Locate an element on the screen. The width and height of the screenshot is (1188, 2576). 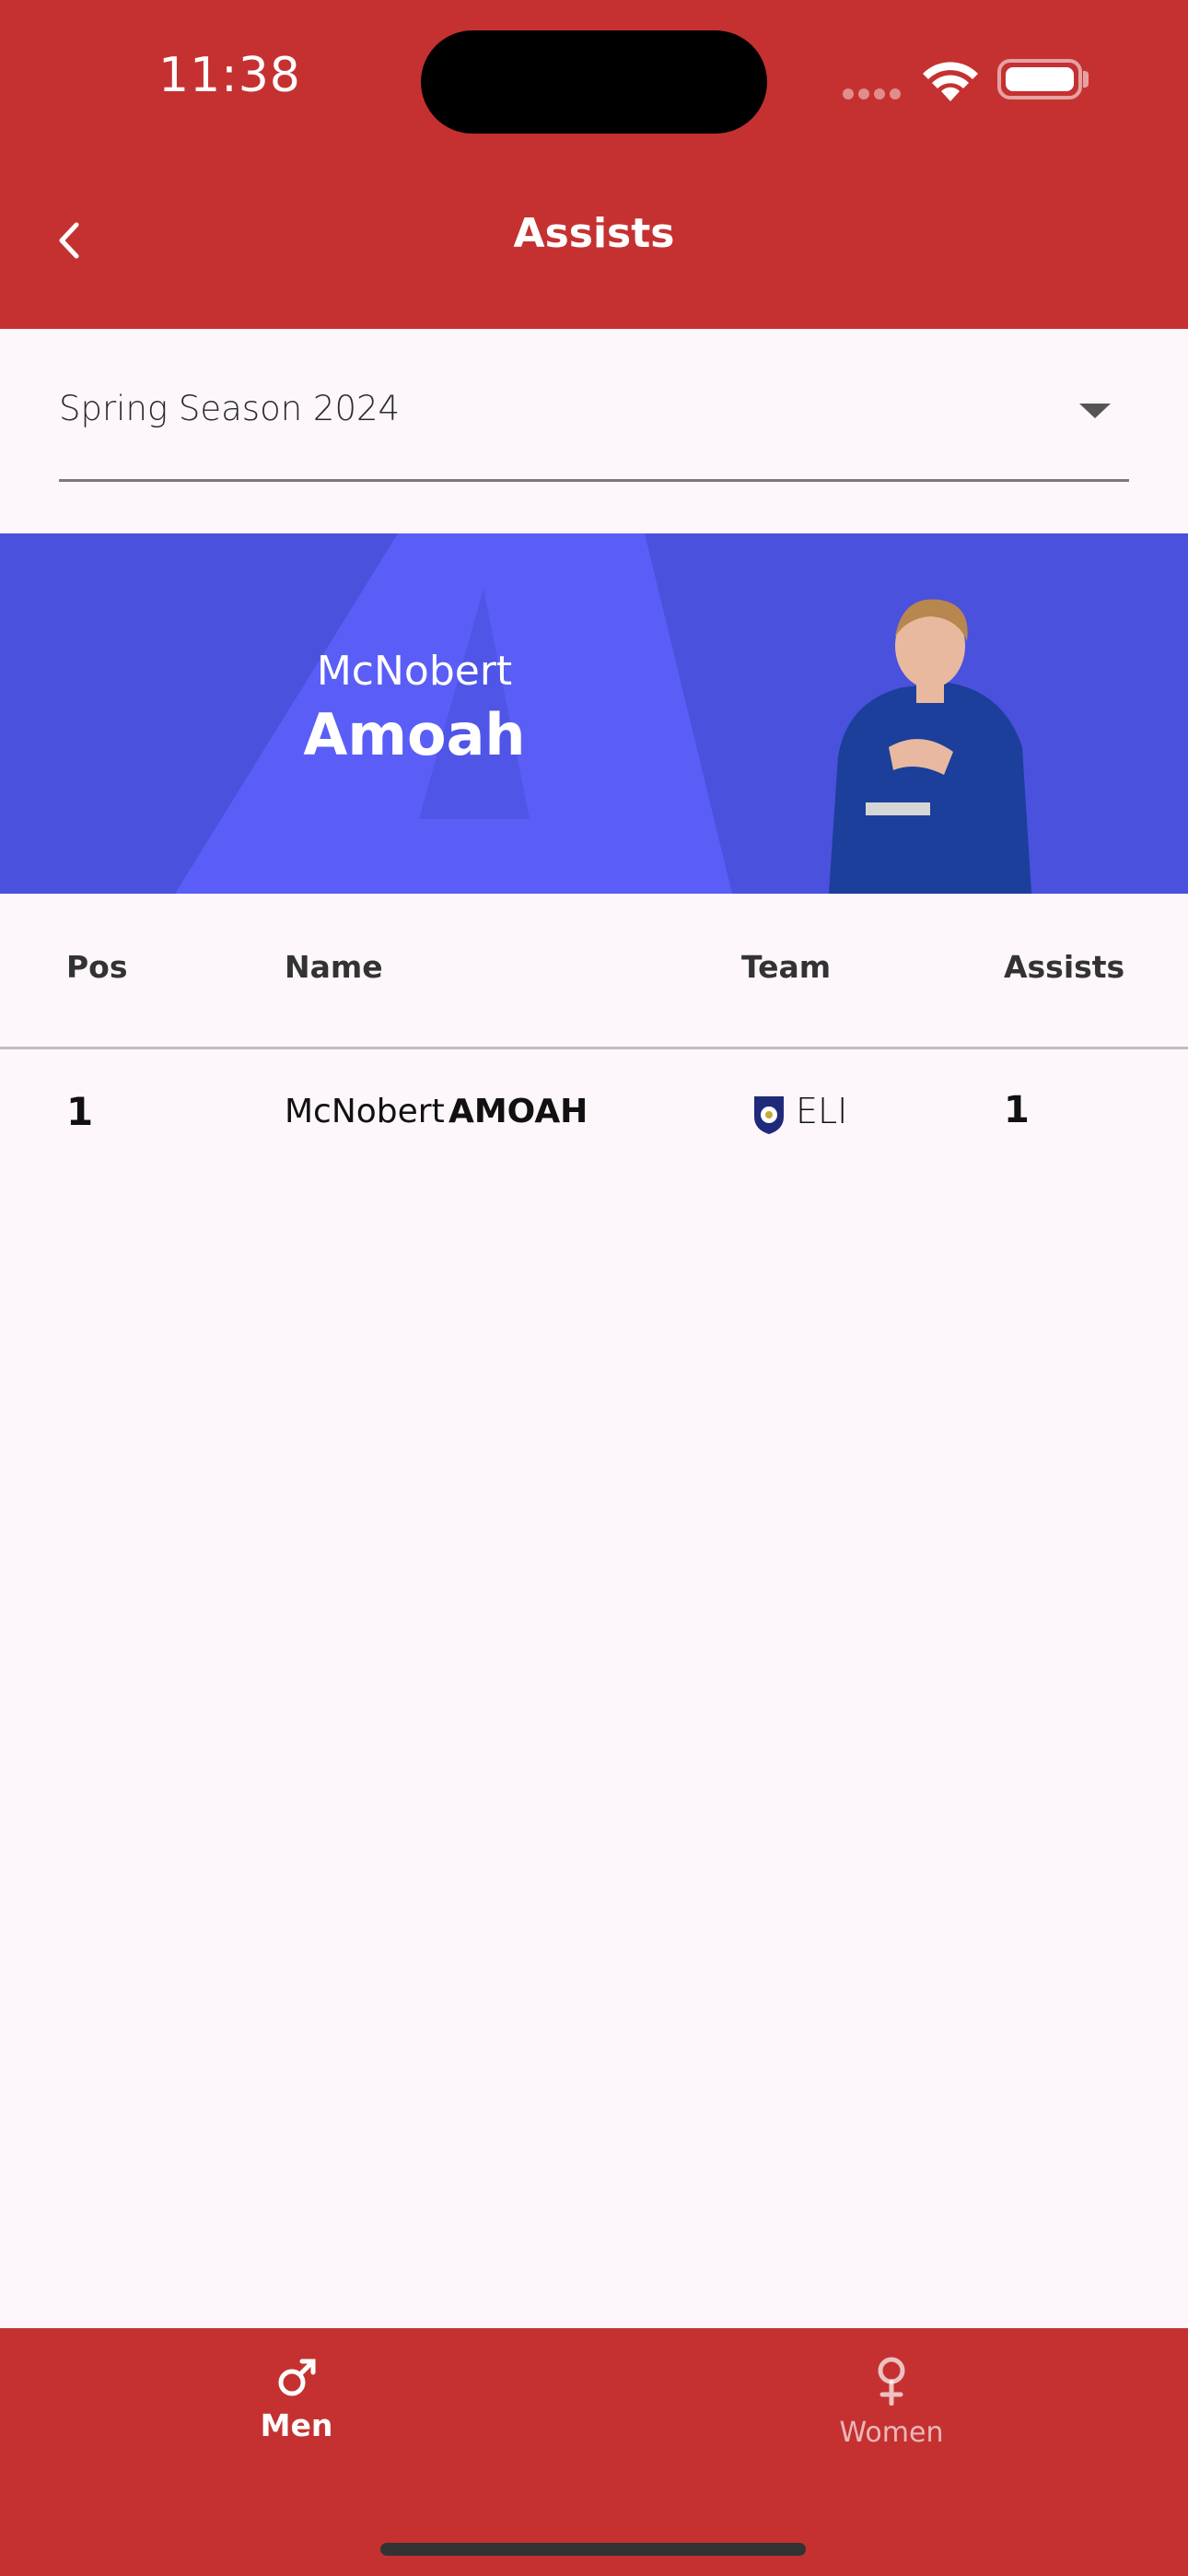
player-photo is located at coordinates (930, 746).